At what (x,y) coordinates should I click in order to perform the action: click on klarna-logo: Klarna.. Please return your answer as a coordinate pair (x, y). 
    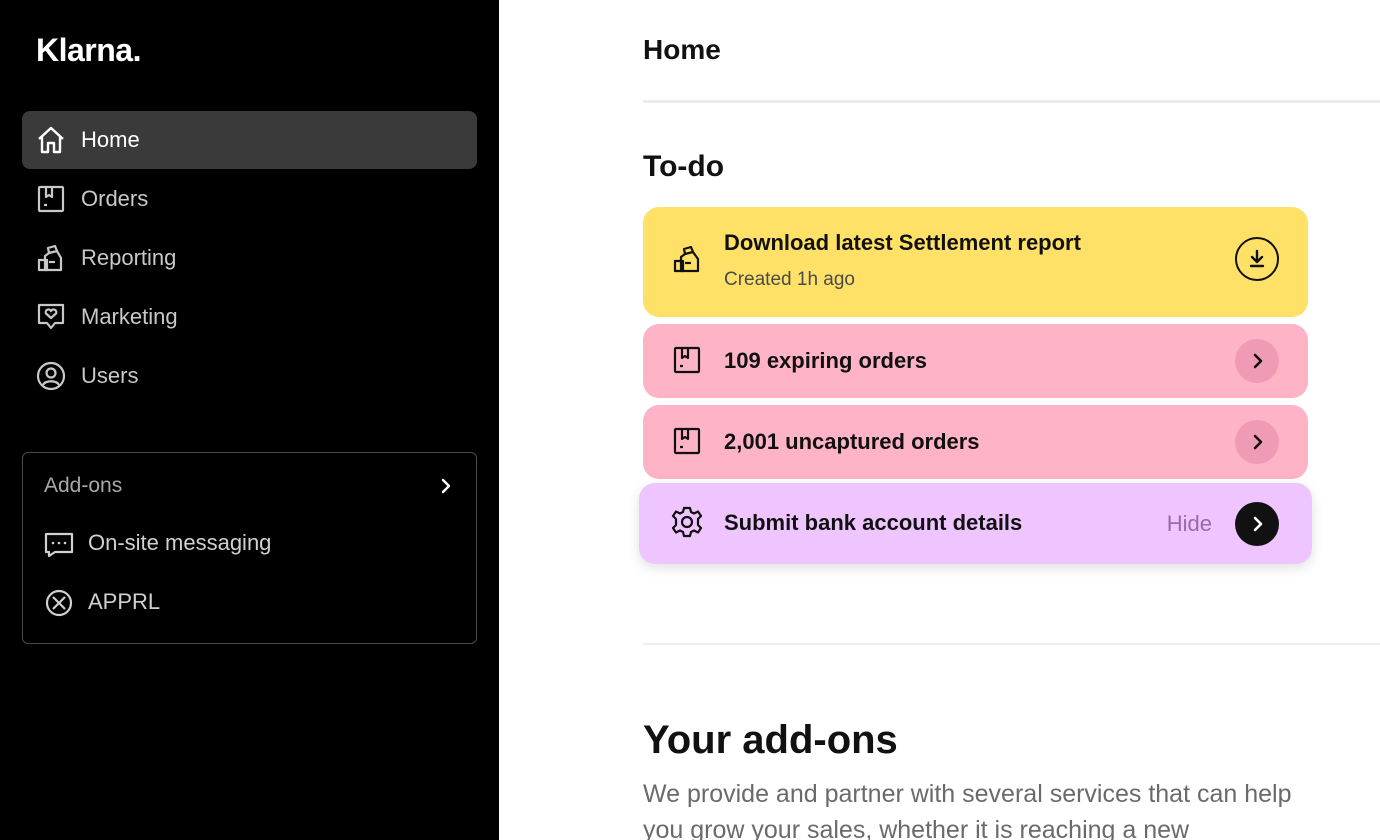
    Looking at the image, I should click on (88, 50).